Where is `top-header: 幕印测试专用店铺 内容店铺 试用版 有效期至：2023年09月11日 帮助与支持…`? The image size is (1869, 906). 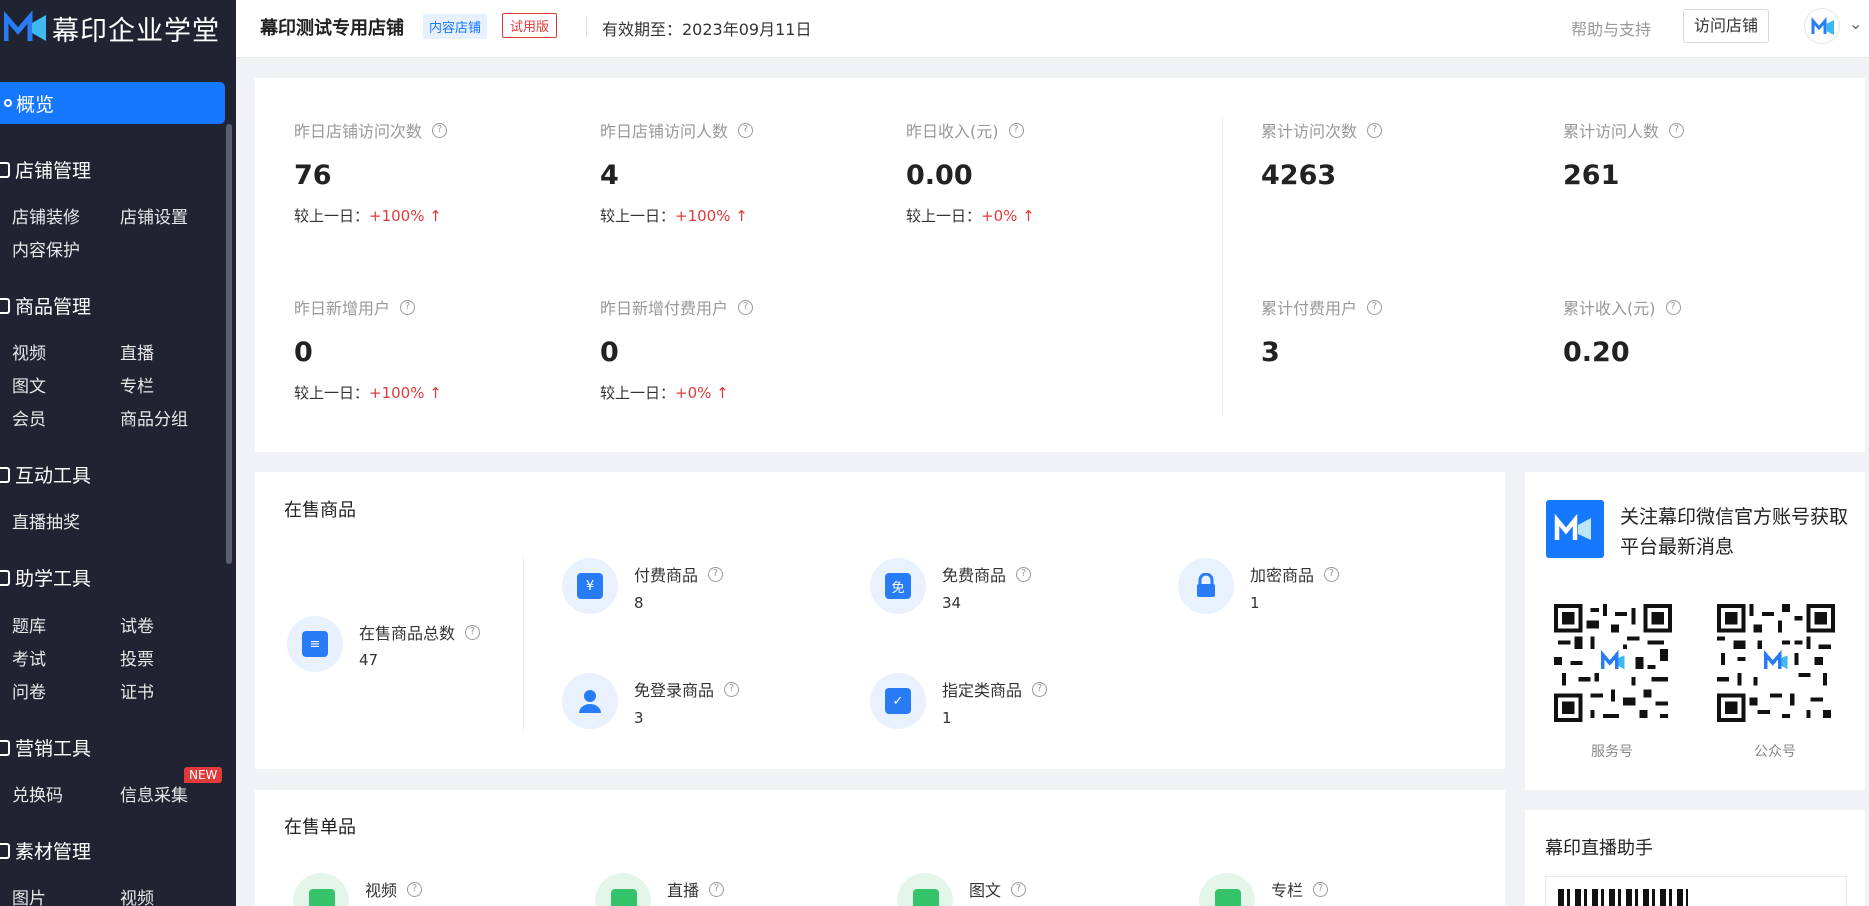
top-header: 幕印测试专用店铺 内容店铺 试用版 有效期至：2023年09月11日 帮助与支持… is located at coordinates (1052, 29).